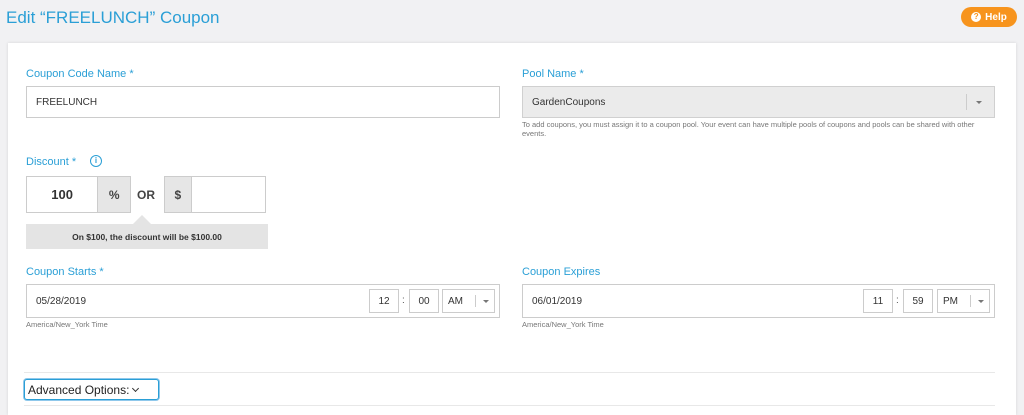 The height and width of the screenshot is (415, 1024). Describe the element at coordinates (61, 301) in the screenshot. I see `start-date-input: 05/28/2019` at that location.